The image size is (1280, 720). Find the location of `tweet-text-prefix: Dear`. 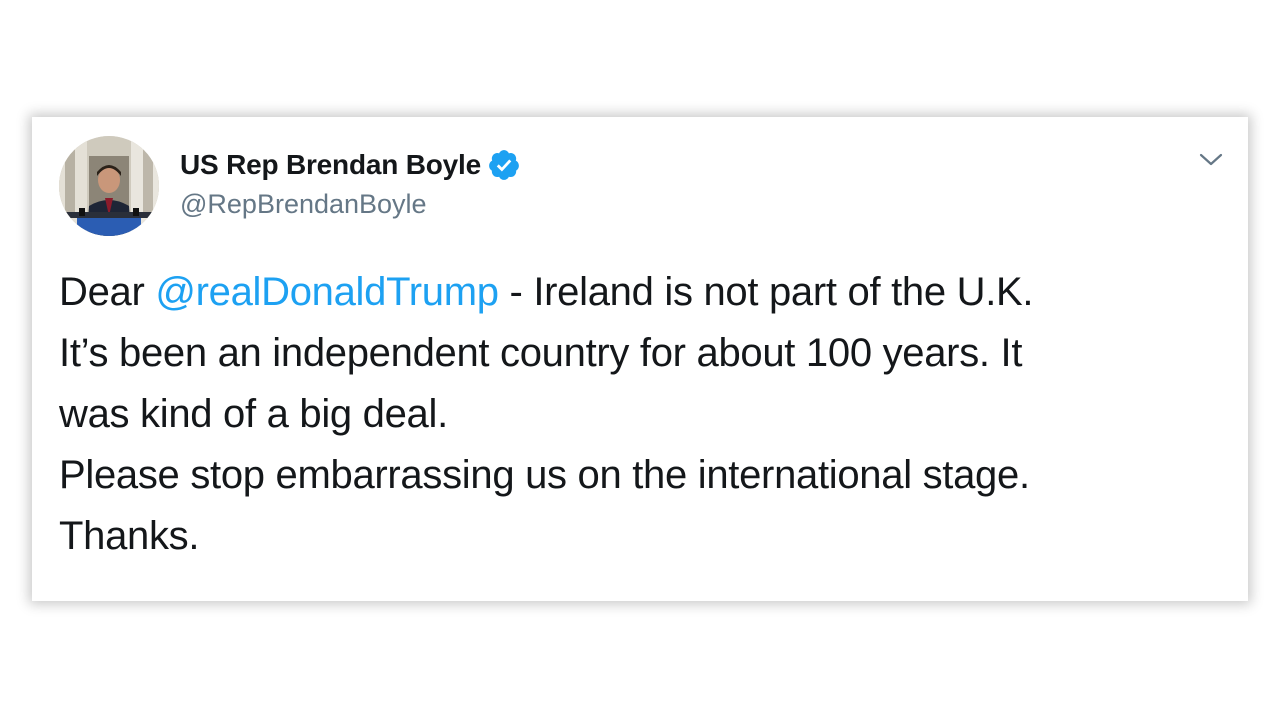

tweet-text-prefix: Dear is located at coordinates (107, 292).